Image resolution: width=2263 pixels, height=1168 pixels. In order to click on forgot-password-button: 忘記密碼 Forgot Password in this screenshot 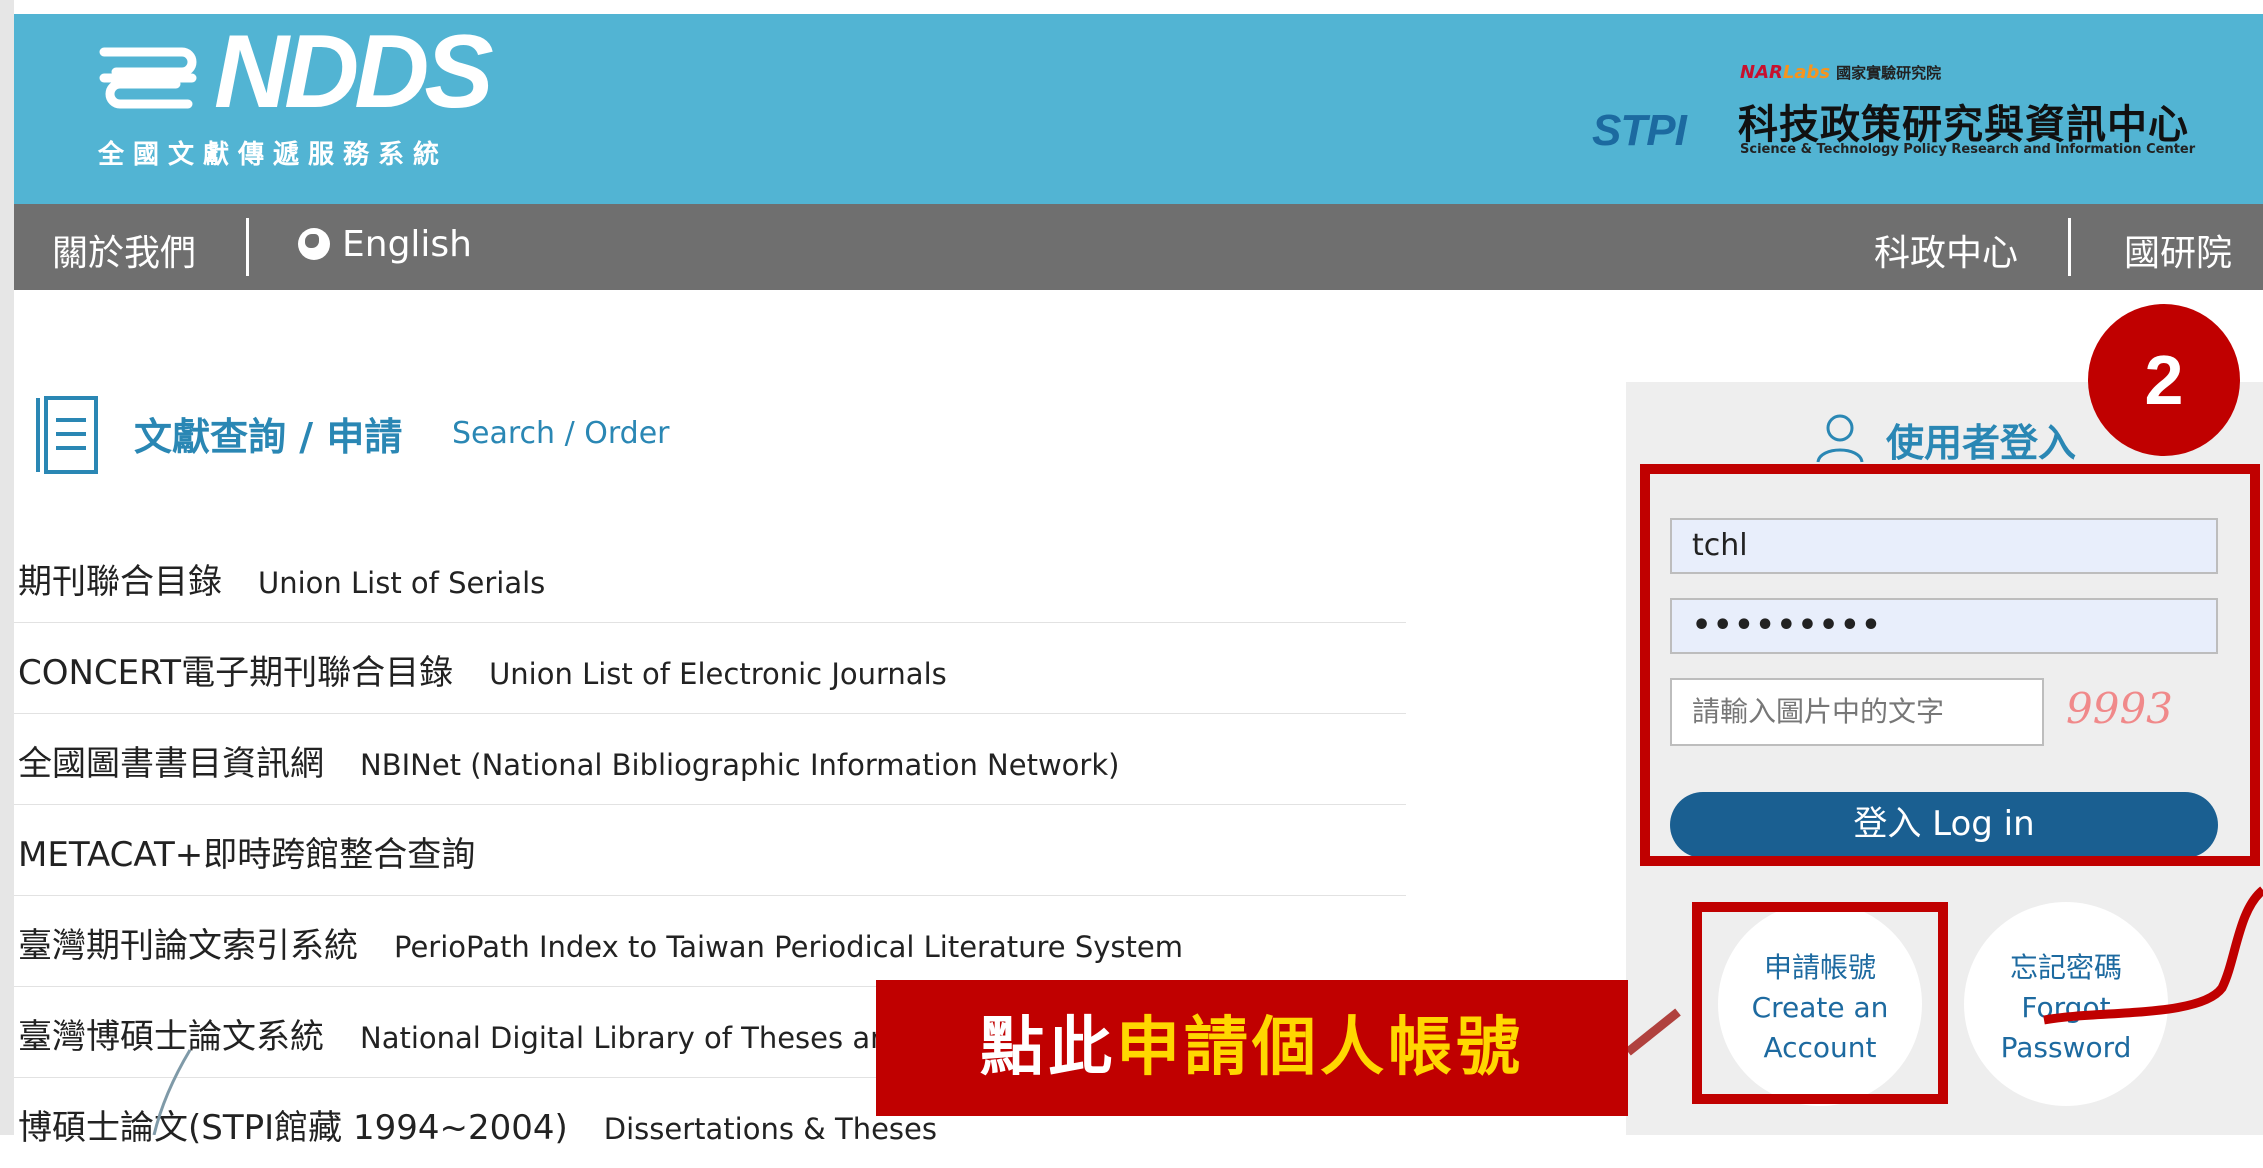, I will do `click(2066, 1004)`.